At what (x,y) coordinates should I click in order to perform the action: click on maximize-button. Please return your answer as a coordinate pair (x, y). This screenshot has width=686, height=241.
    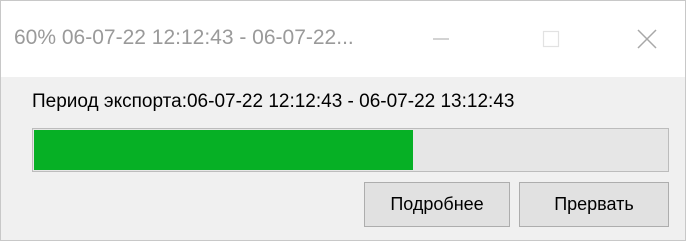
    Looking at the image, I should click on (551, 39).